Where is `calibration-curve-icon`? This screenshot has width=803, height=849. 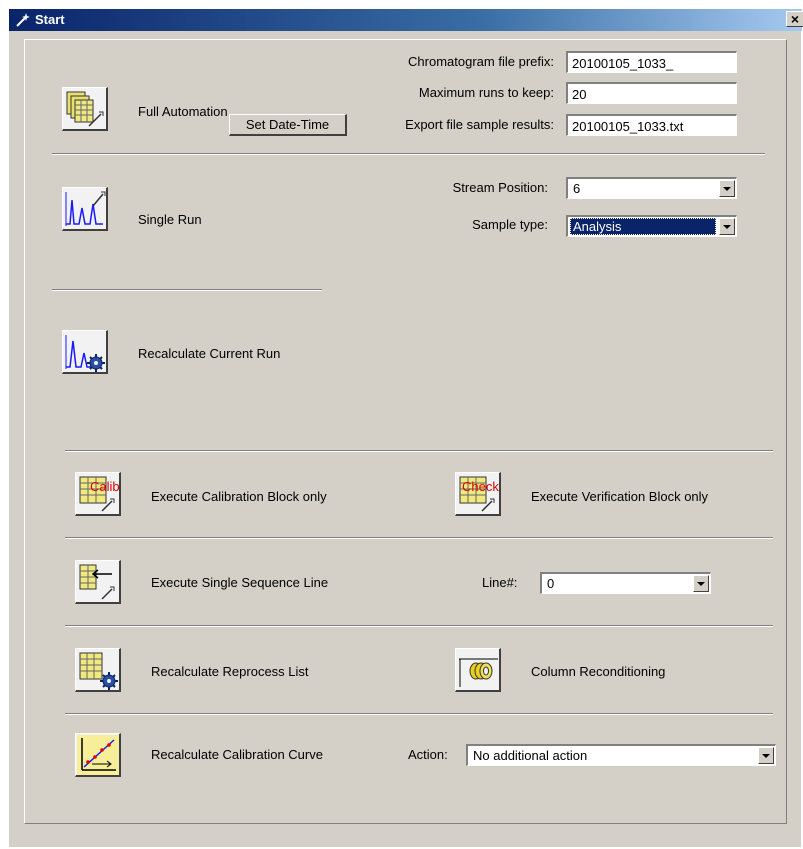
calibration-curve-icon is located at coordinates (98, 755).